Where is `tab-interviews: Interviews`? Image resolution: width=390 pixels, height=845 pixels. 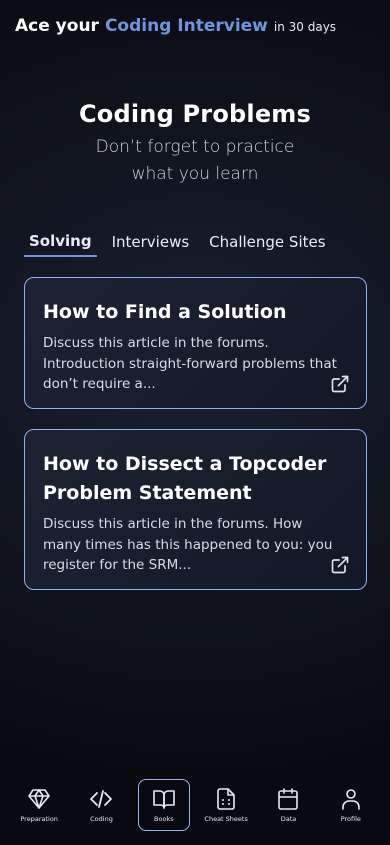 tab-interviews: Interviews is located at coordinates (151, 244).